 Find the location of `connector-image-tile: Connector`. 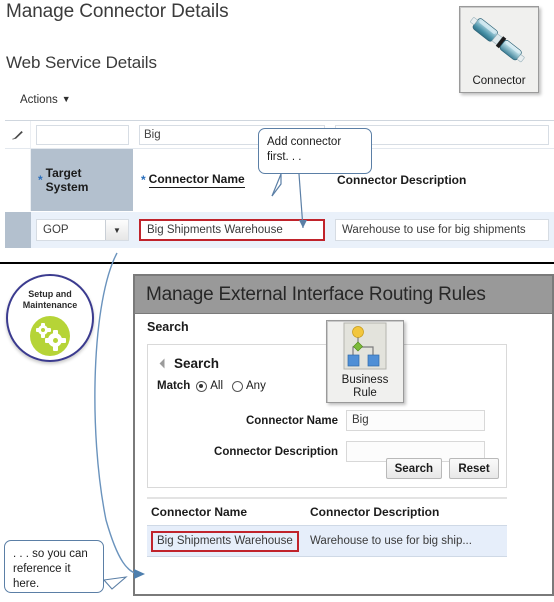

connector-image-tile: Connector is located at coordinates (499, 49).